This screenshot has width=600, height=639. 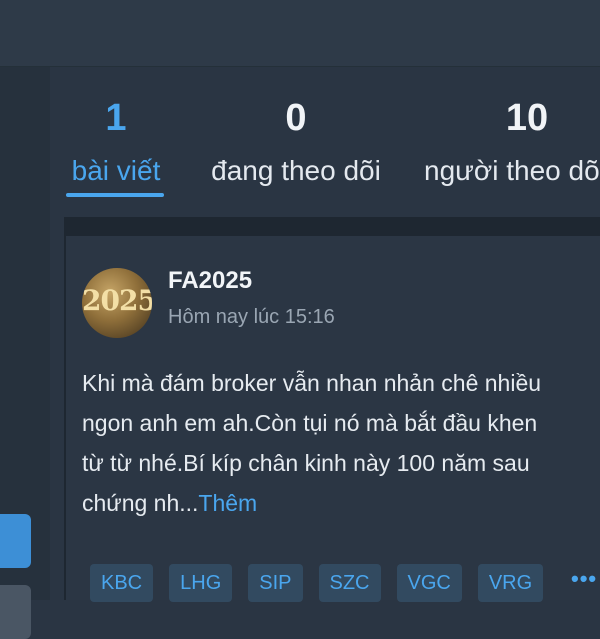 I want to click on sidebar-secondary-button, so click(x=15, y=612).